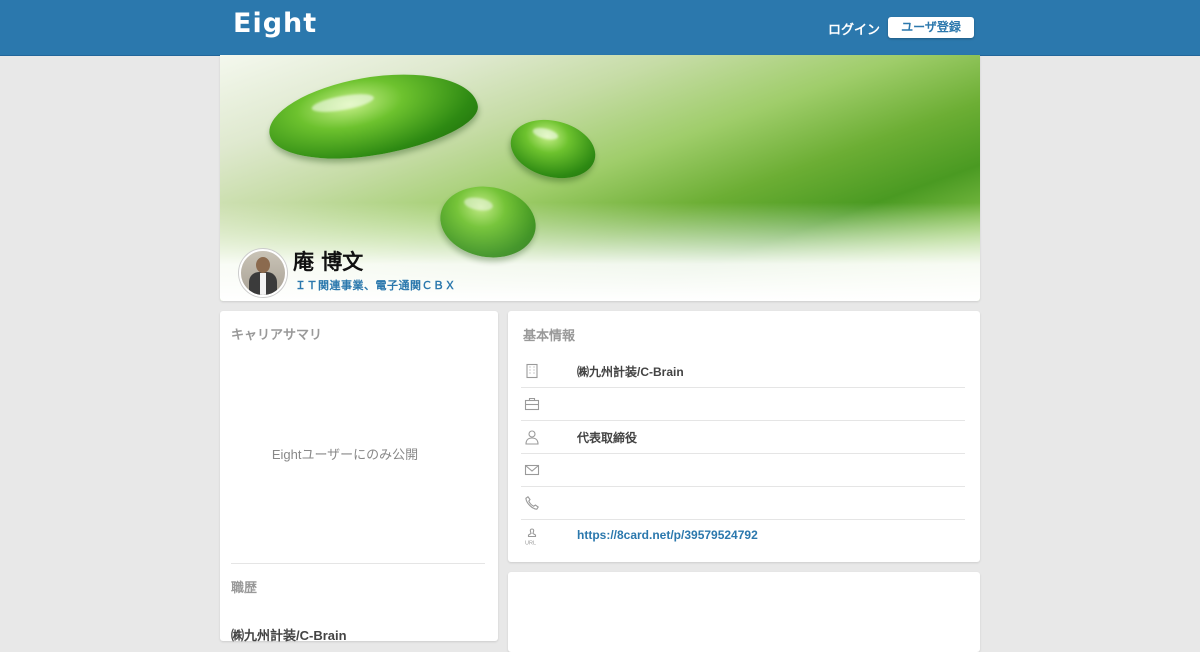 Image resolution: width=1200 pixels, height=652 pixels. Describe the element at coordinates (607, 438) in the screenshot. I see `job-title-value: 代表取締役` at that location.